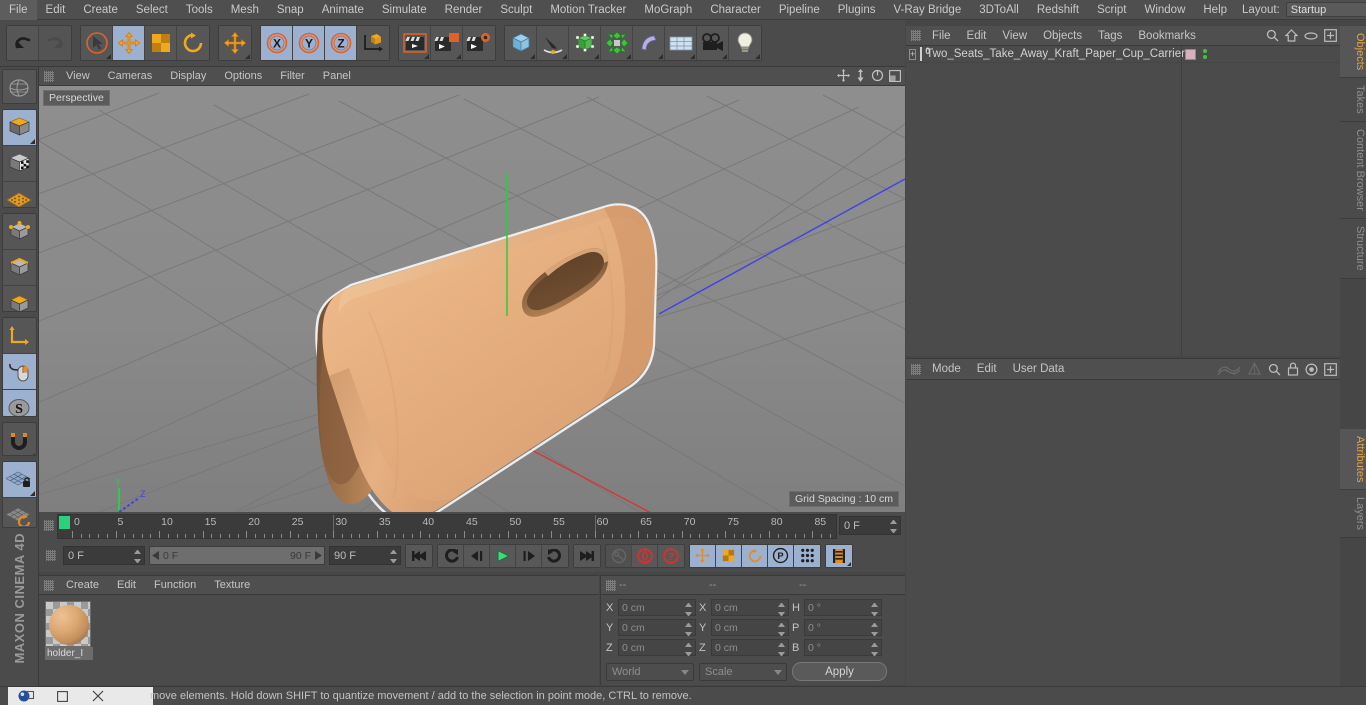 The height and width of the screenshot is (705, 1366). Describe the element at coordinates (946, 369) in the screenshot. I see `attributes-menu-mode: Mode` at that location.